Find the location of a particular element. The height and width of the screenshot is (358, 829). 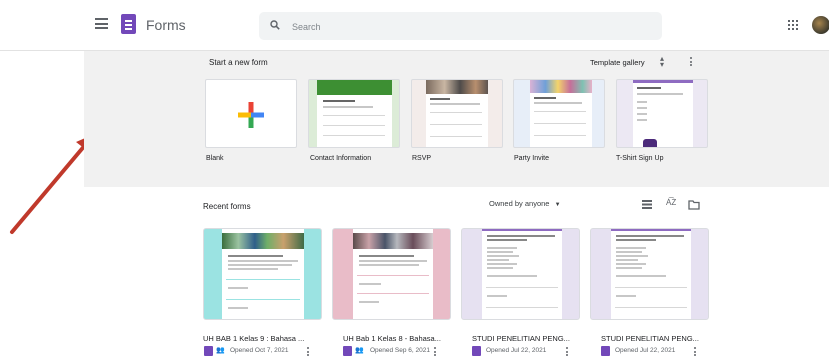

template-label-tshirt: T-Shirt Sign Up is located at coordinates (640, 158).